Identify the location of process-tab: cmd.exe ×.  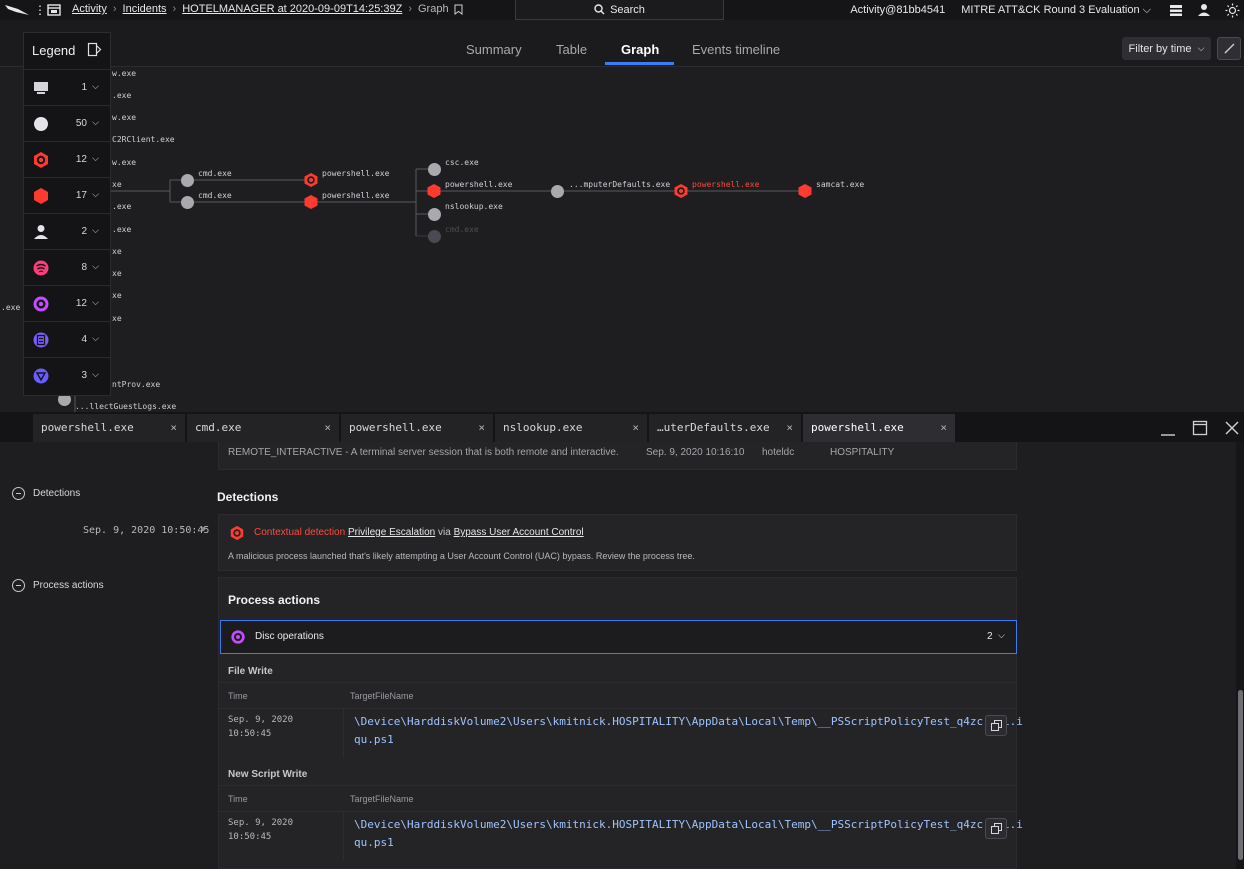
(263, 428).